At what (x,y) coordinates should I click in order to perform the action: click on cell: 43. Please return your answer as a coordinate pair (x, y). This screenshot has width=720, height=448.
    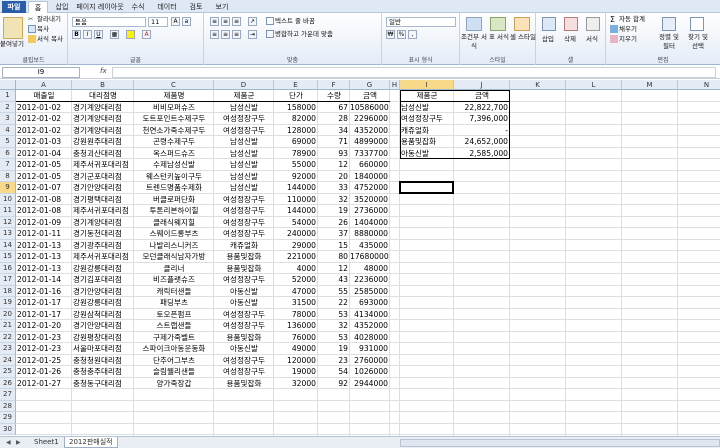
    Looking at the image, I should click on (334, 280).